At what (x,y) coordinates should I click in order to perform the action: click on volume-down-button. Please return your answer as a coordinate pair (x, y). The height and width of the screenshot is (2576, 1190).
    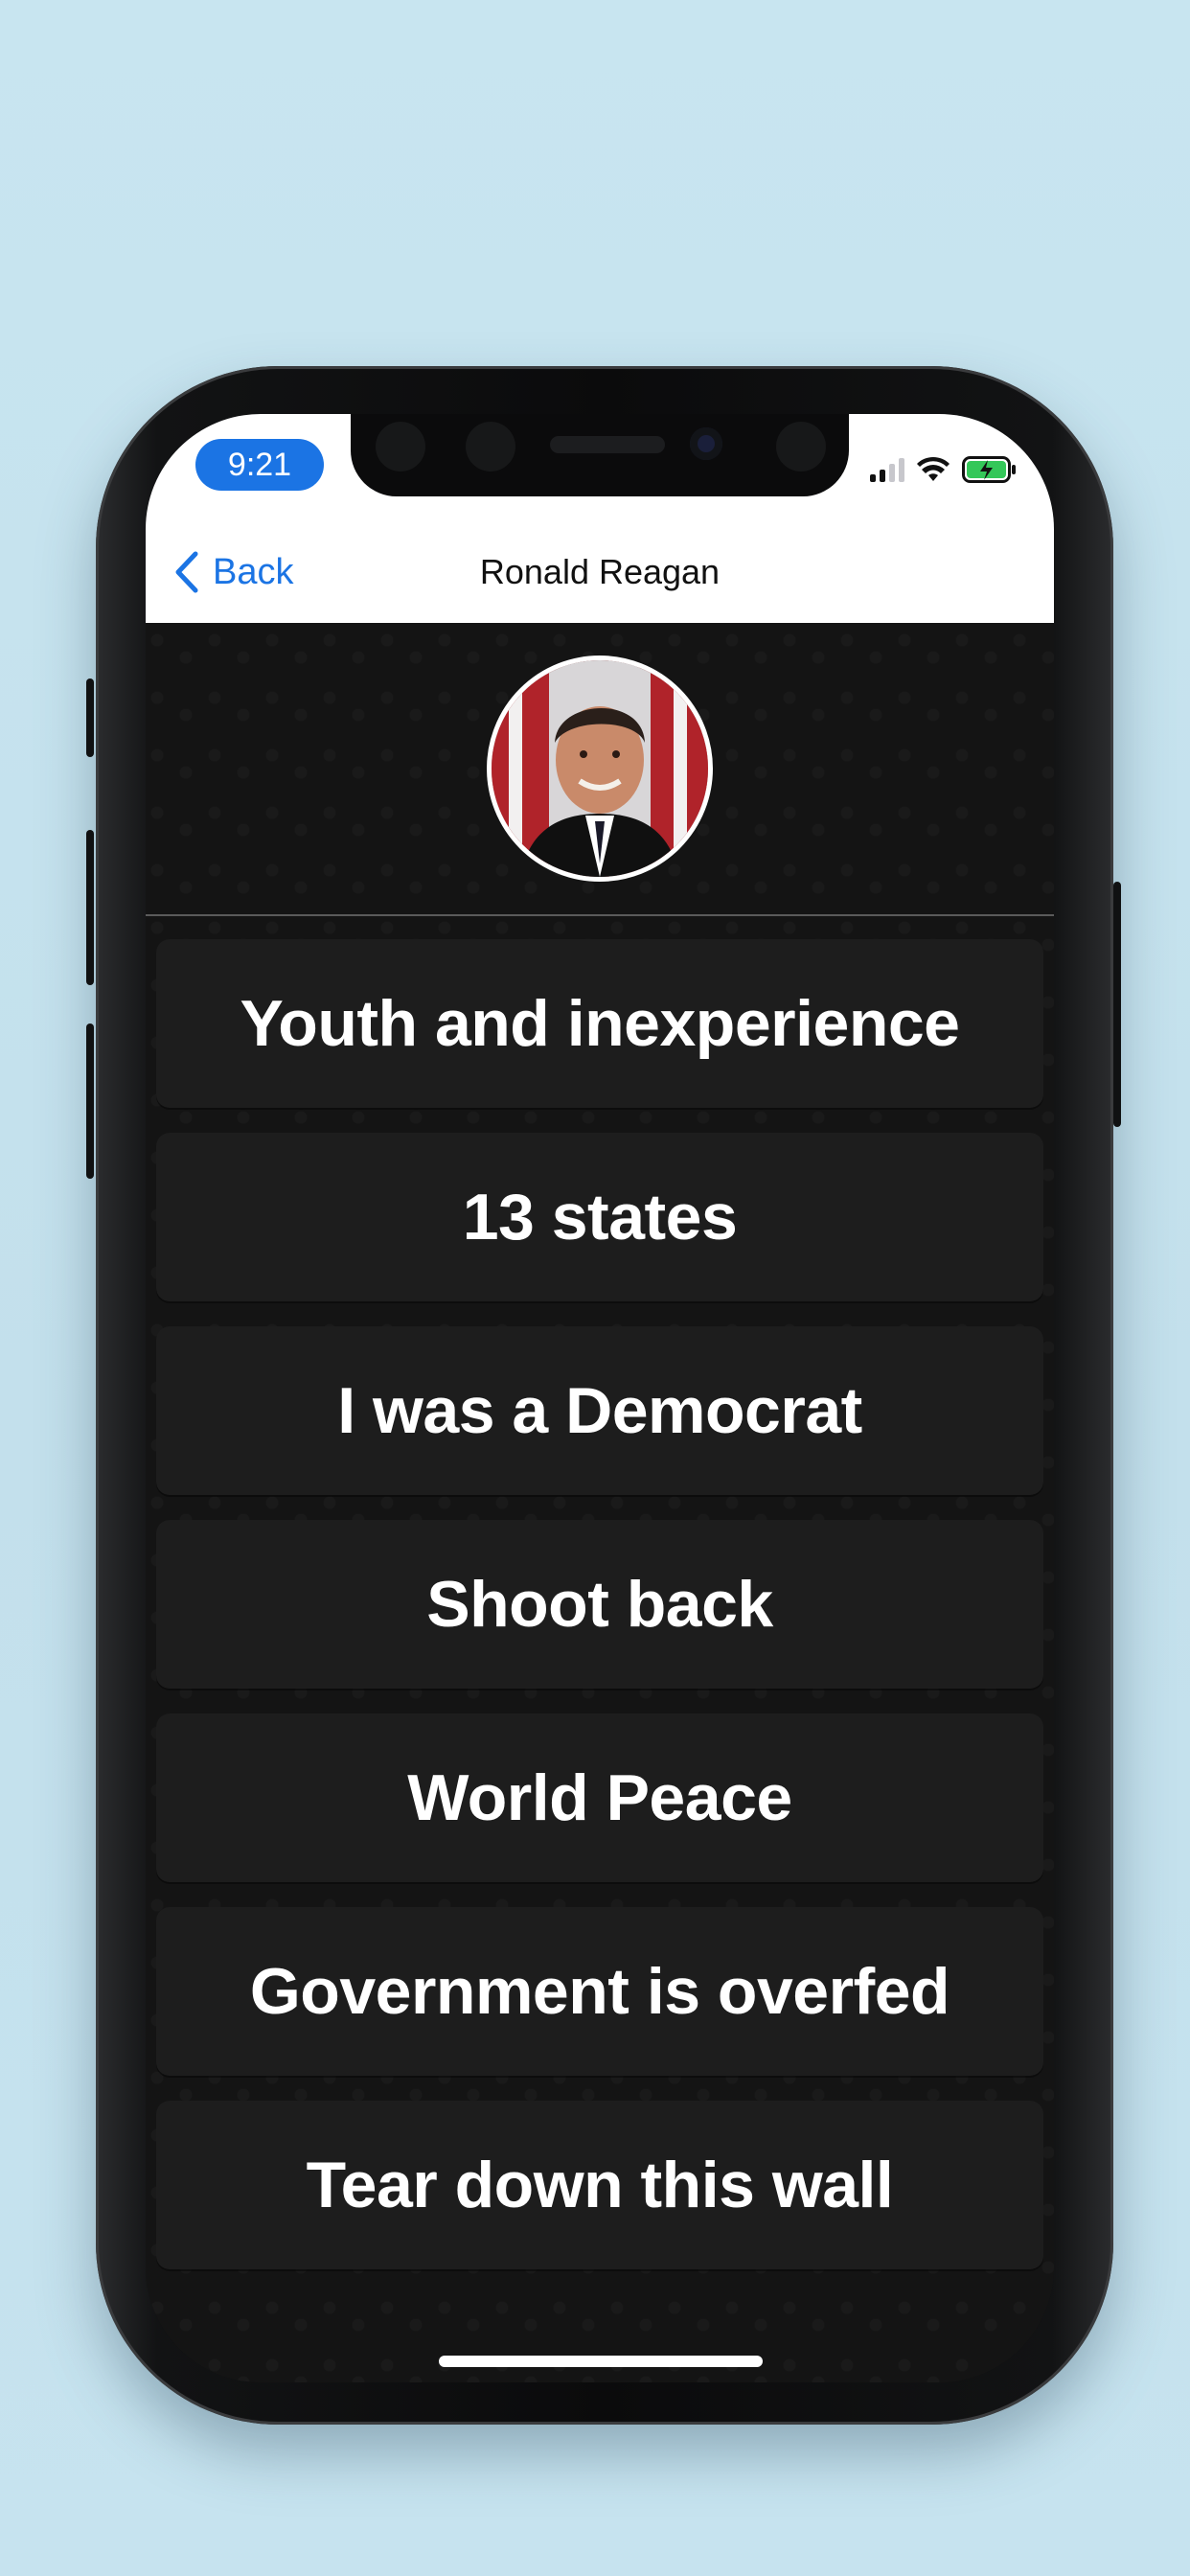
    Looking at the image, I should click on (90, 1101).